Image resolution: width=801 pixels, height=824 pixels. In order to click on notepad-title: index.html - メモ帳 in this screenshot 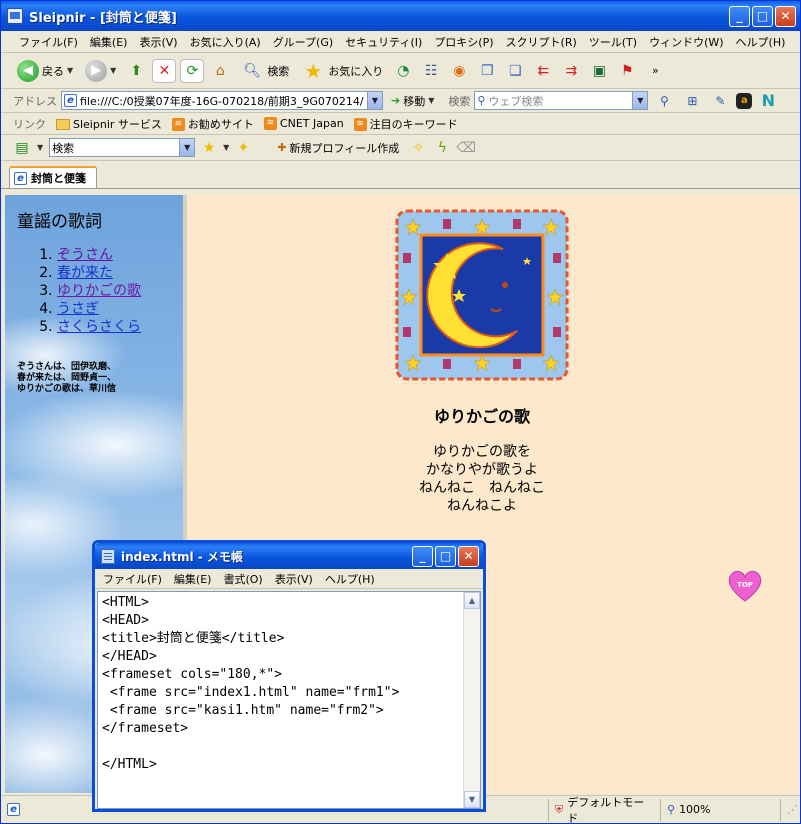, I will do `click(182, 556)`.